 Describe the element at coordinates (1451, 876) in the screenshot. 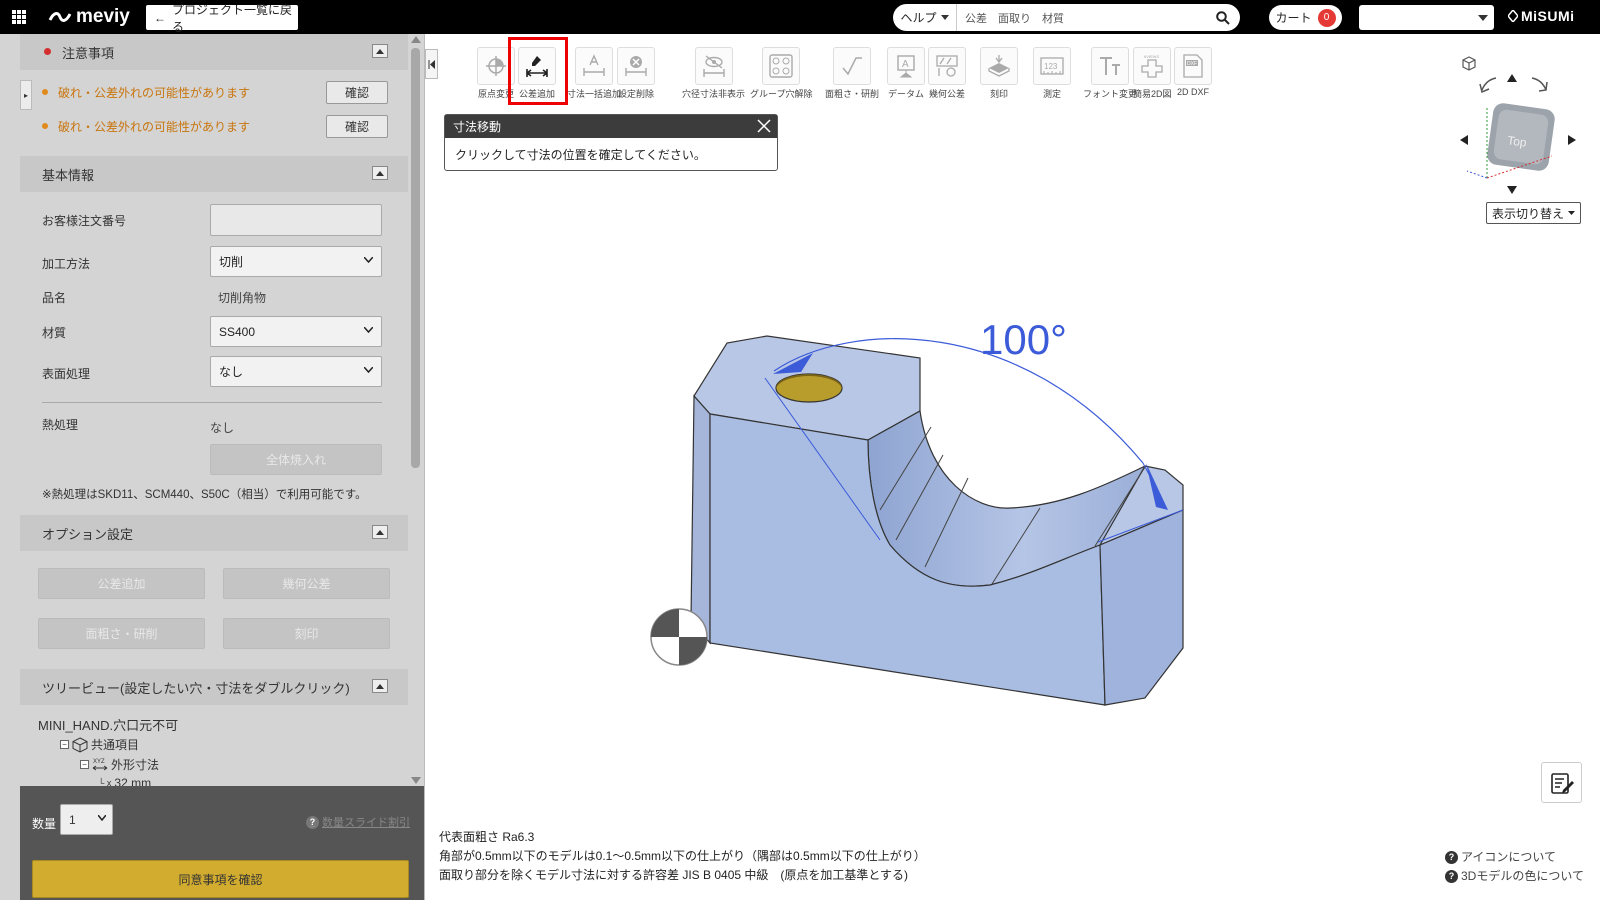

I see `question-icon: ?` at that location.